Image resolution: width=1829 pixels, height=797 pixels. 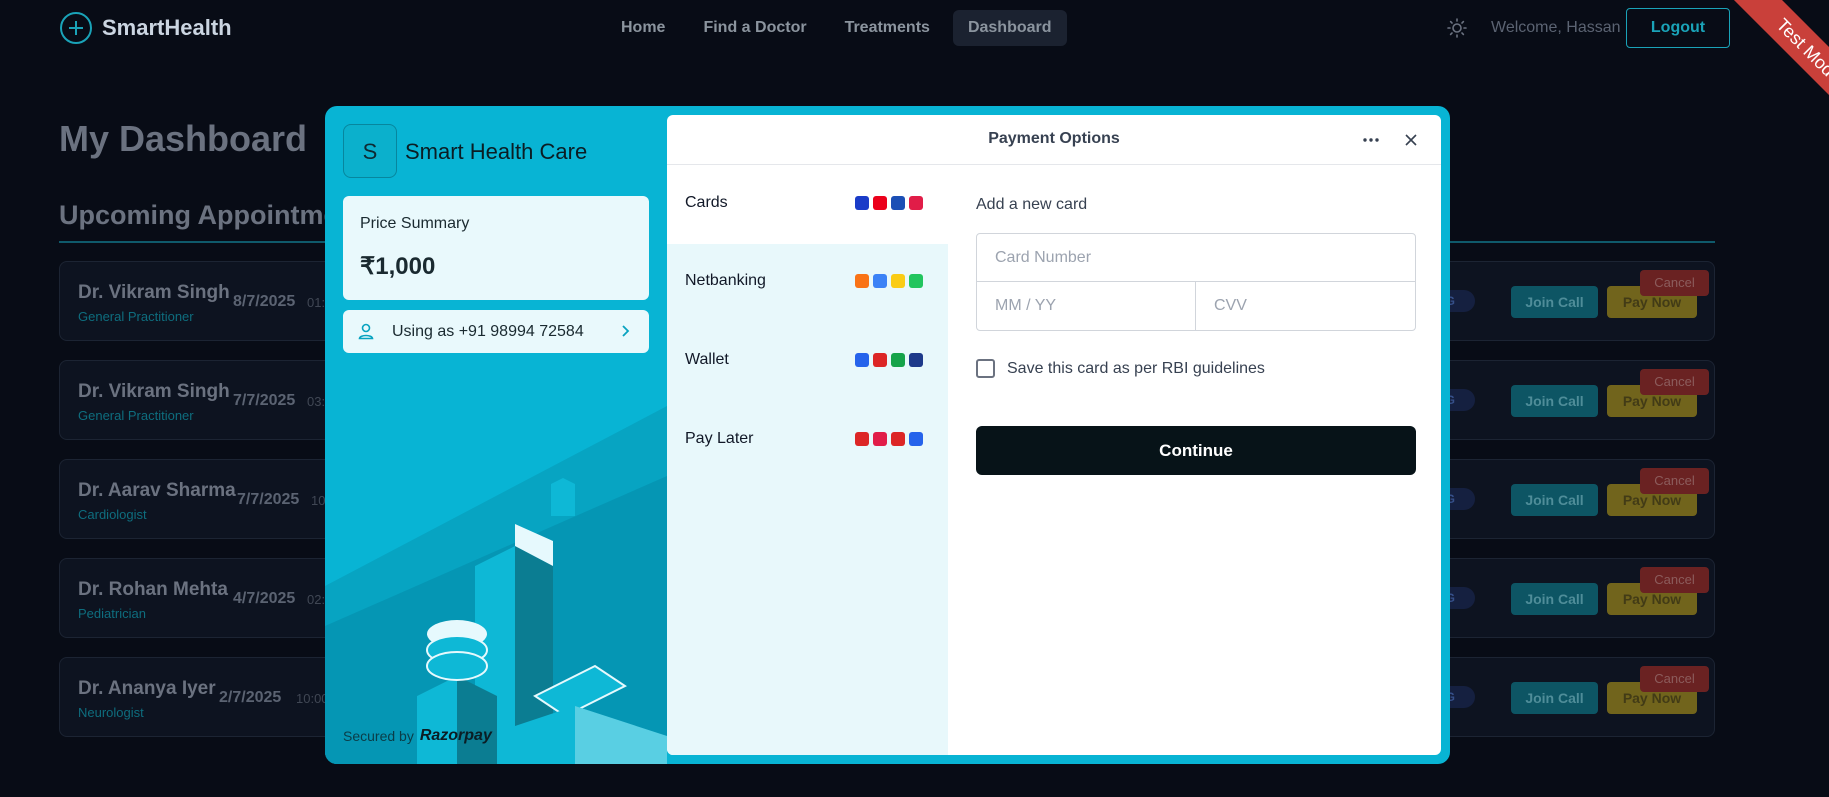 What do you see at coordinates (807, 283) in the screenshot?
I see `method-netbanking: Netbanking` at bounding box center [807, 283].